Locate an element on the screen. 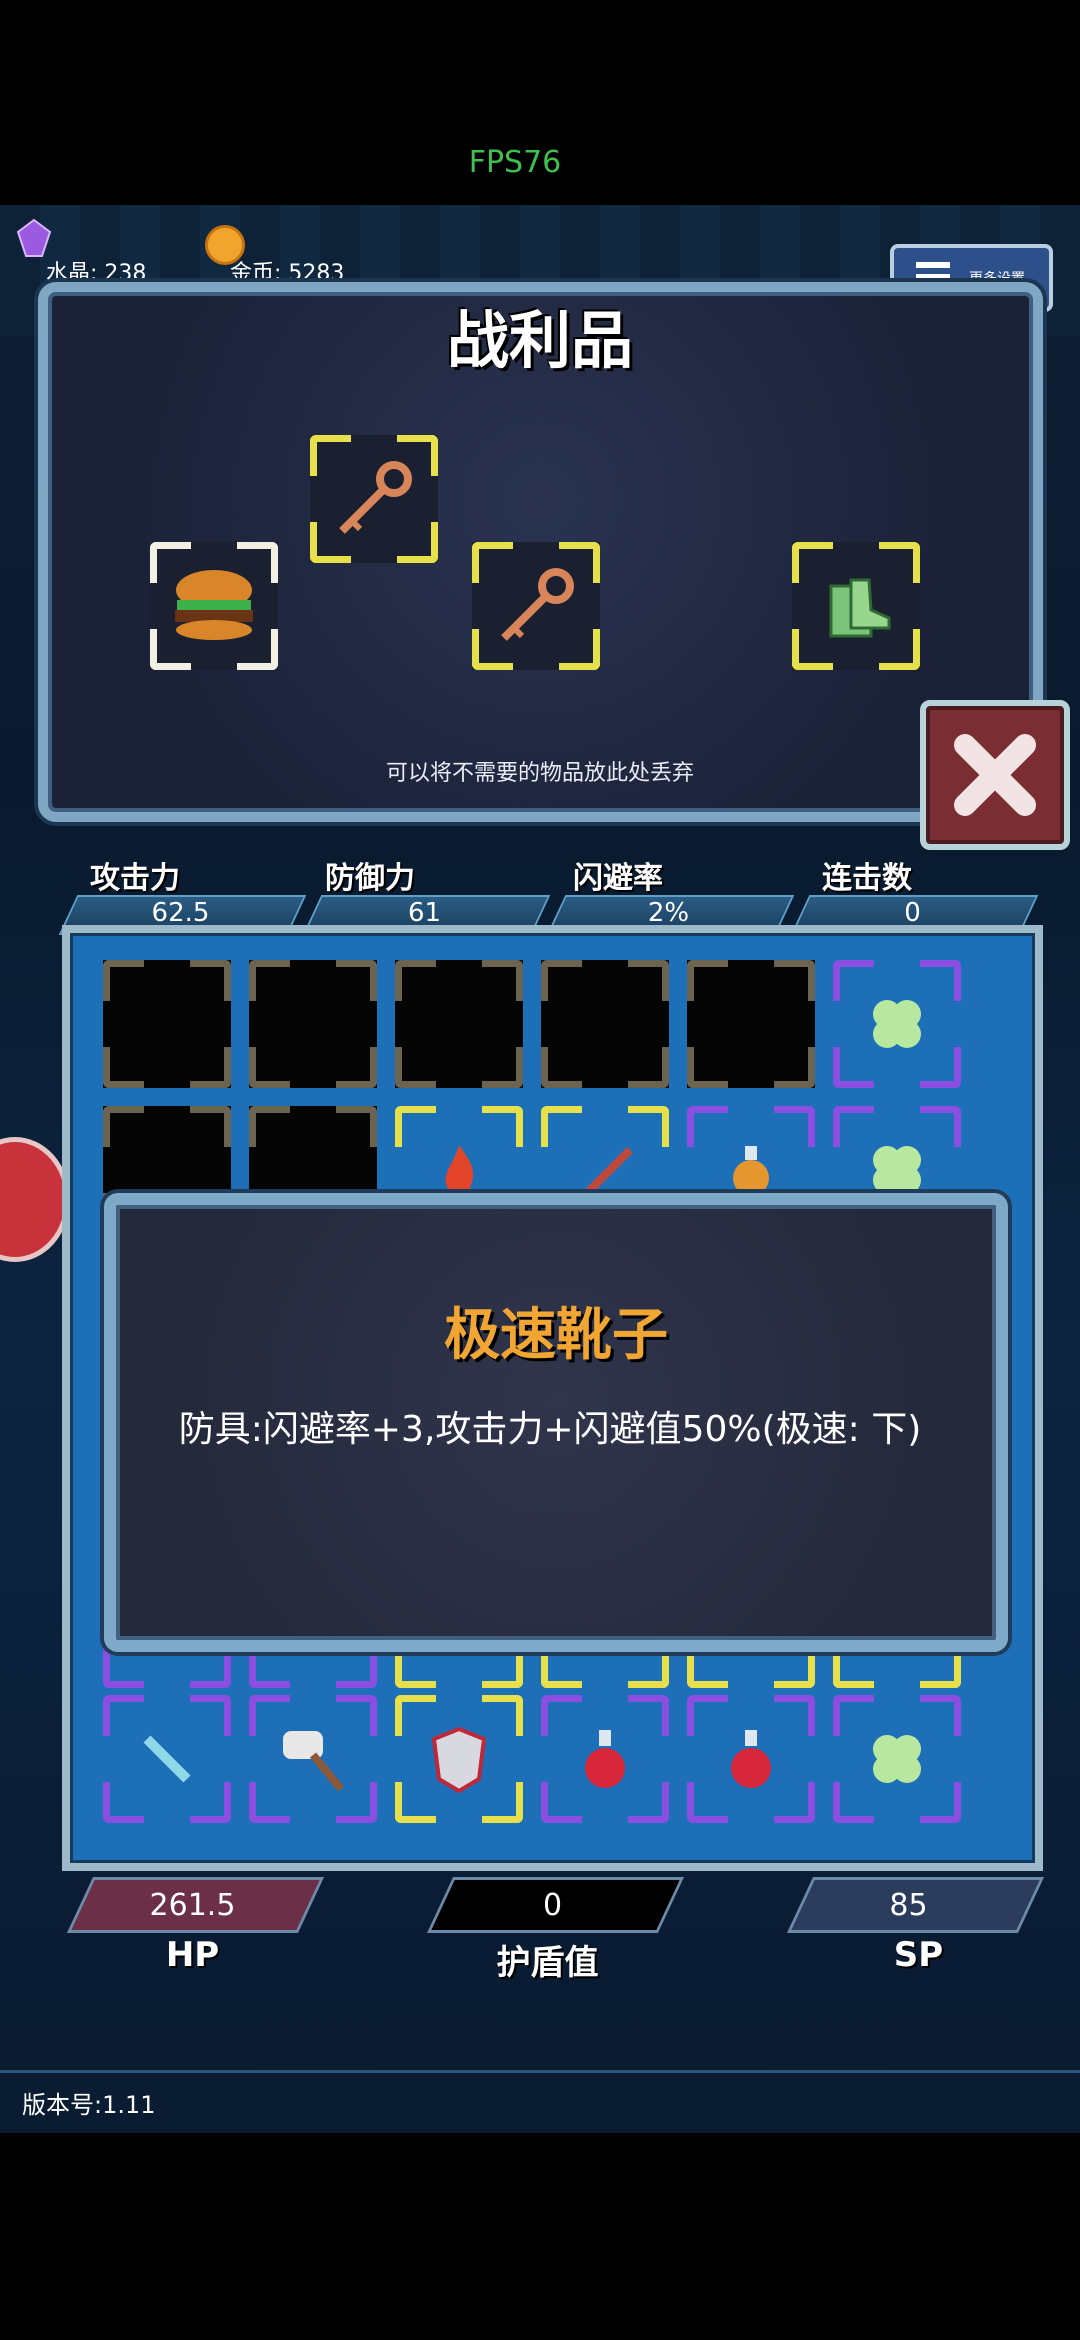  hp-value: 261.5 is located at coordinates (192, 1905).